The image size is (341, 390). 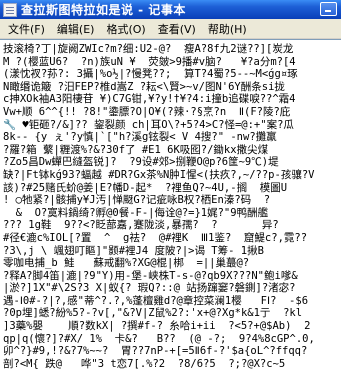 What do you see at coordinates (328, 9) in the screenshot?
I see `minimize-button` at bounding box center [328, 9].